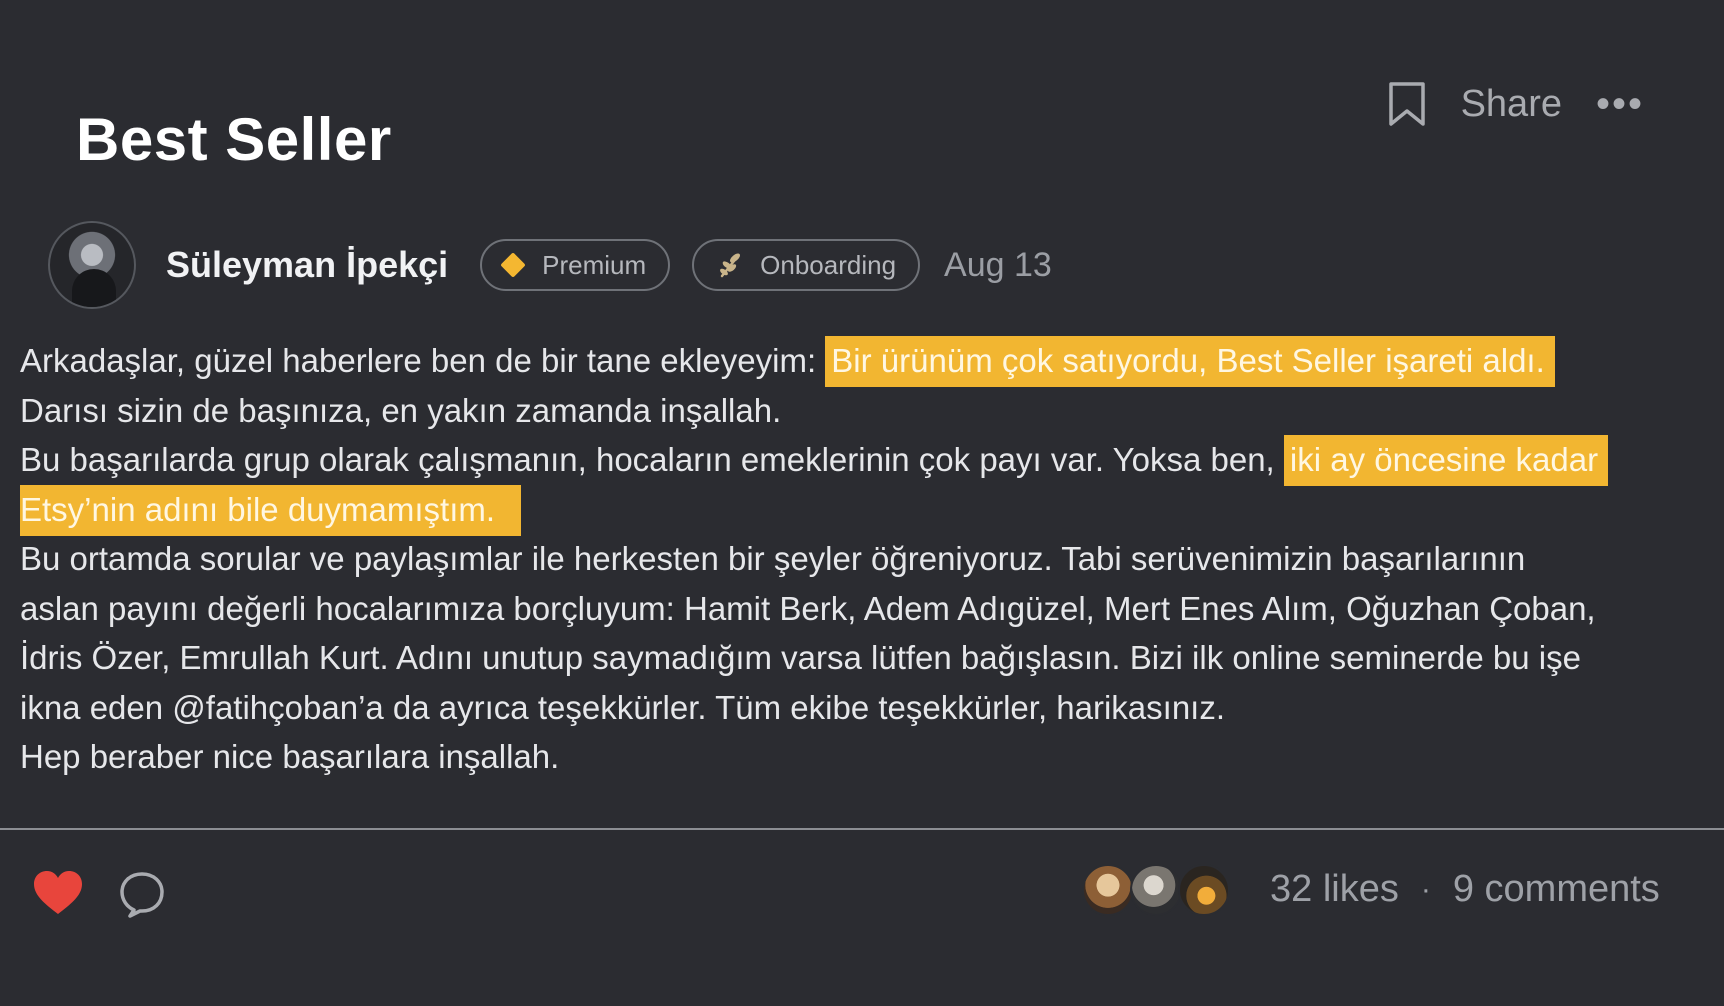  What do you see at coordinates (1407, 104) in the screenshot?
I see `bookmark-icon` at bounding box center [1407, 104].